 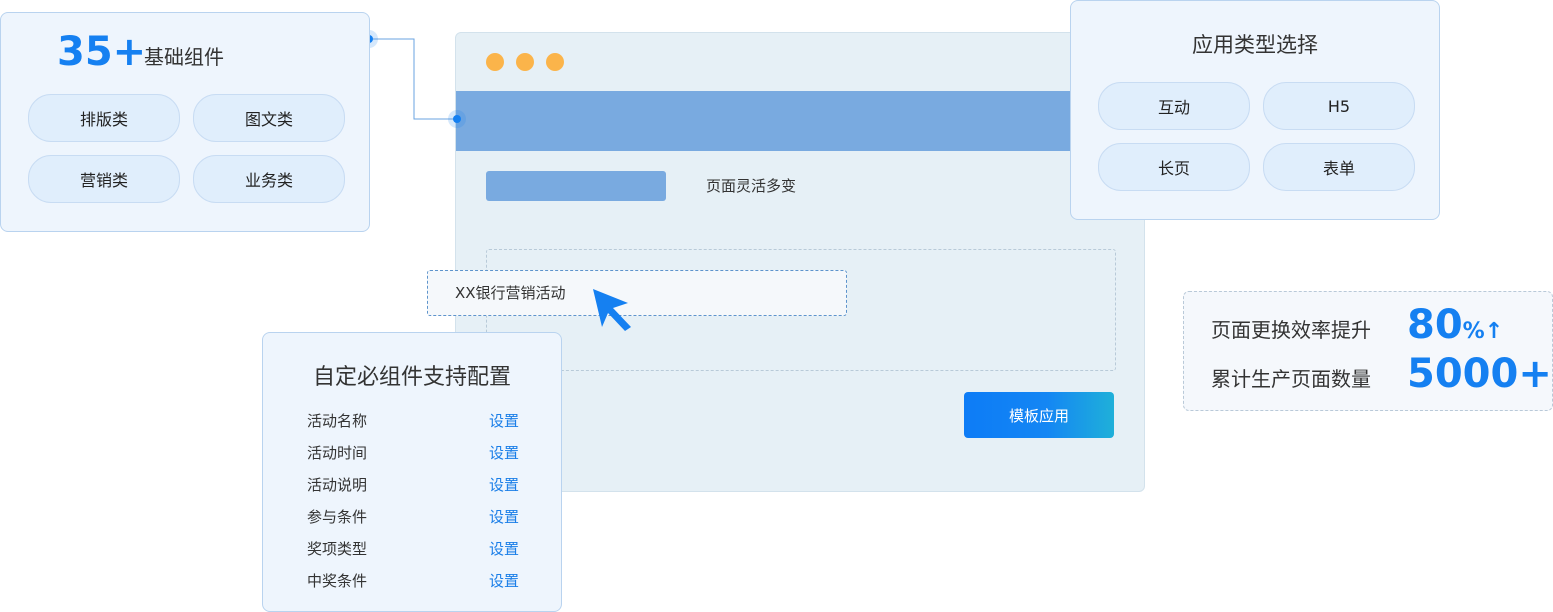 I want to click on config-row: 参与条件 设置, so click(x=413, y=517).